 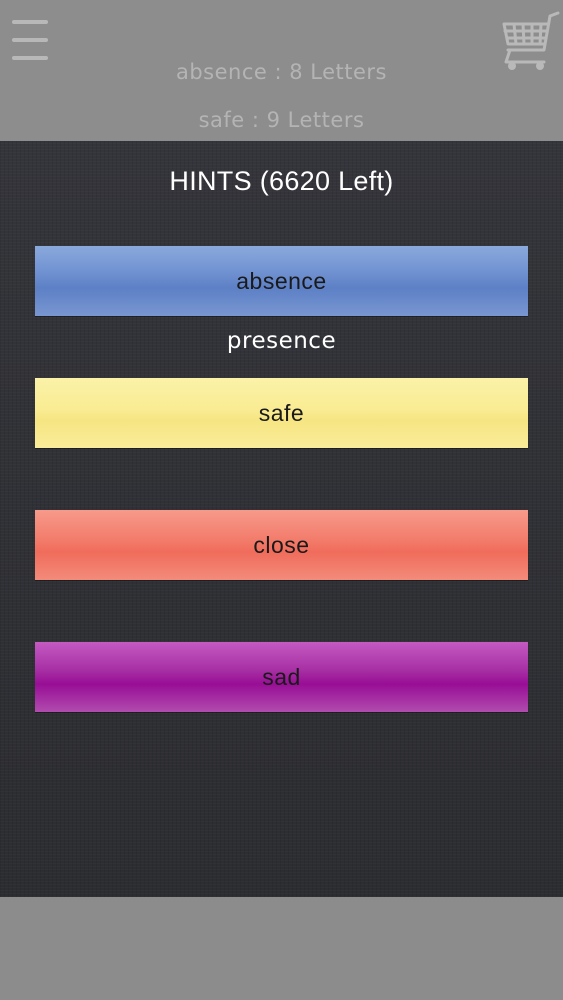 I want to click on top-bar: absence : 8 Letters safe : 9 Letters, so click(x=281, y=70).